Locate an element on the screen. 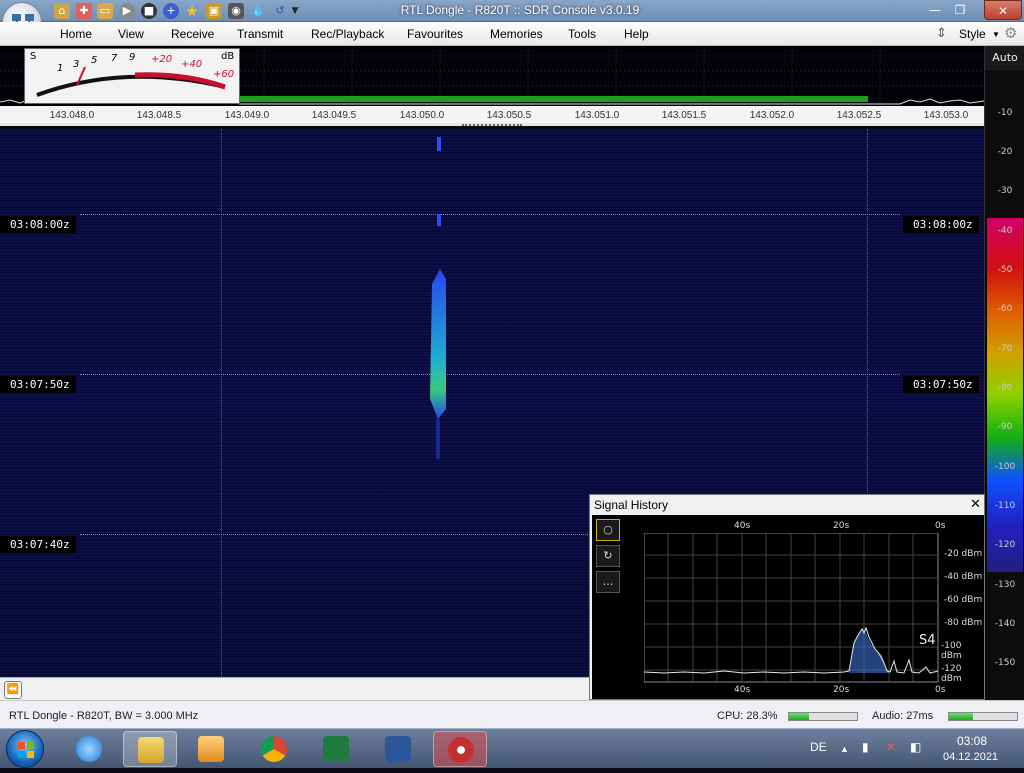 Image resolution: width=1024 pixels, height=773 pixels. clock-date: 04.12.2021 is located at coordinates (970, 757).